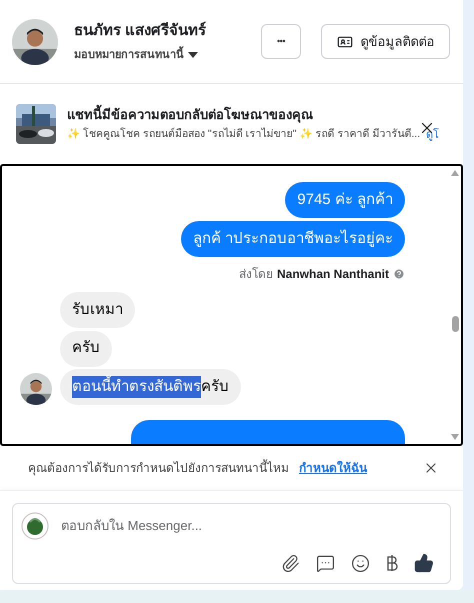 The image size is (474, 603). Describe the element at coordinates (433, 135) in the screenshot. I see `ad-link: ดูโ` at that location.